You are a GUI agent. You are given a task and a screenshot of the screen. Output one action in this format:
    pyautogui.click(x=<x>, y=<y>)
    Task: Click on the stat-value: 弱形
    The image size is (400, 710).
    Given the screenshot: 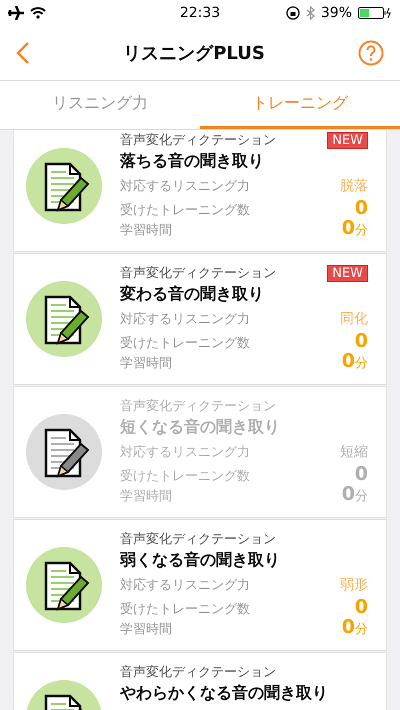 What is the action you would take?
    pyautogui.click(x=354, y=585)
    